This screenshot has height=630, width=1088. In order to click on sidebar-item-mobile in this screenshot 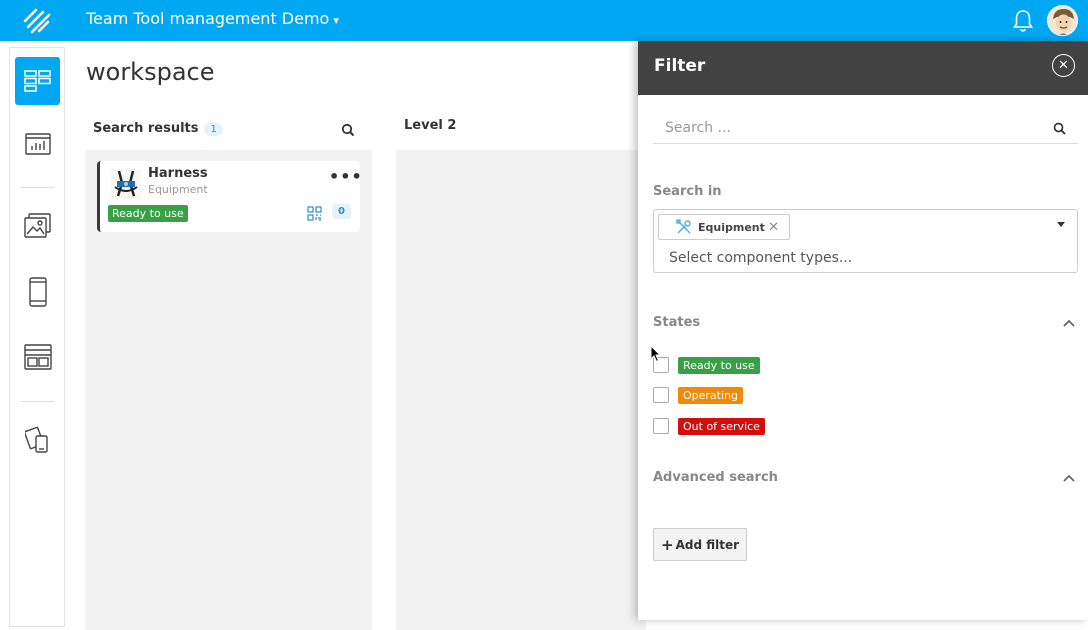, I will do `click(37, 292)`.